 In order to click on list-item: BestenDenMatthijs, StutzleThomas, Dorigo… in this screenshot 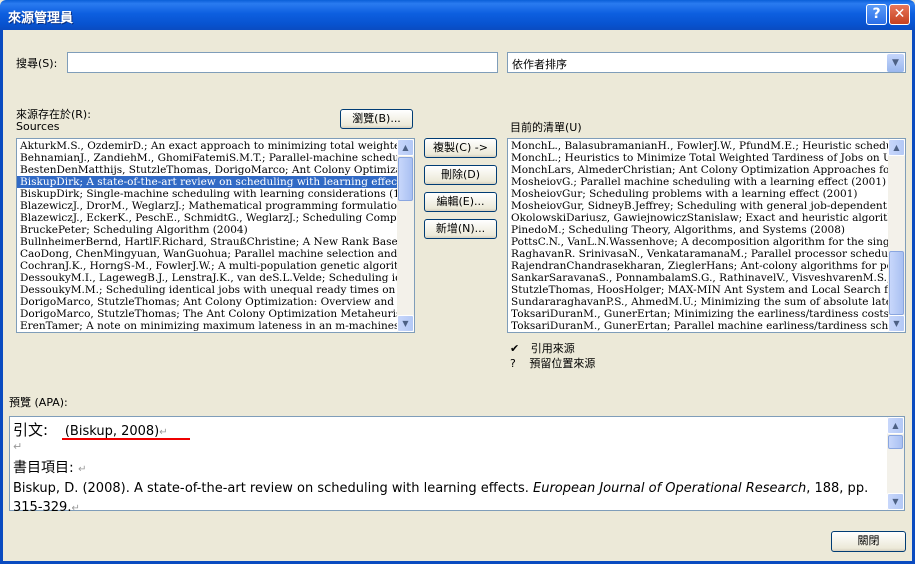, I will do `click(207, 170)`.